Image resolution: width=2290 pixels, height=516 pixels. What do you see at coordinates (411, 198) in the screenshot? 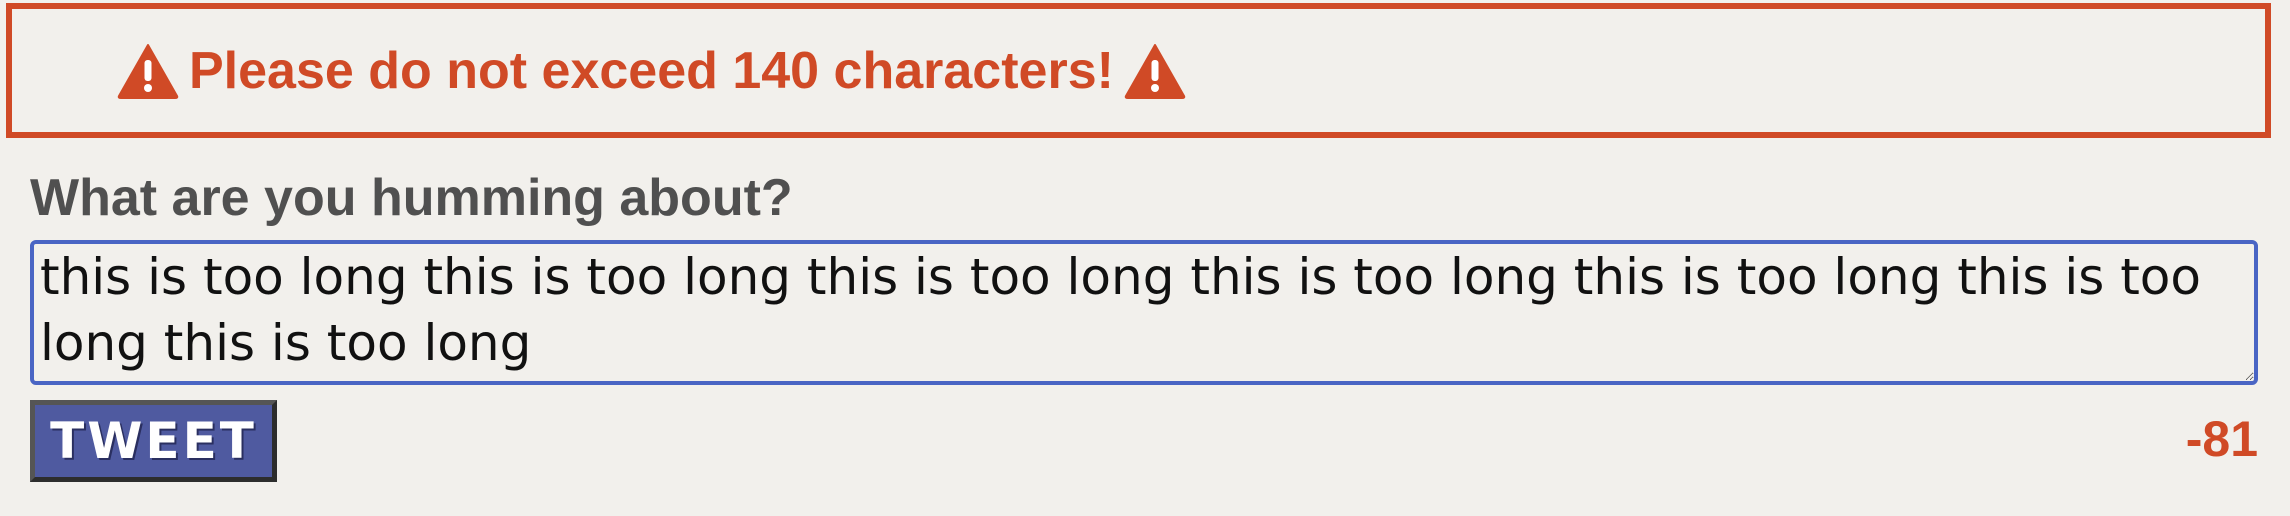
I see `composer-label: What are you humming about?` at bounding box center [411, 198].